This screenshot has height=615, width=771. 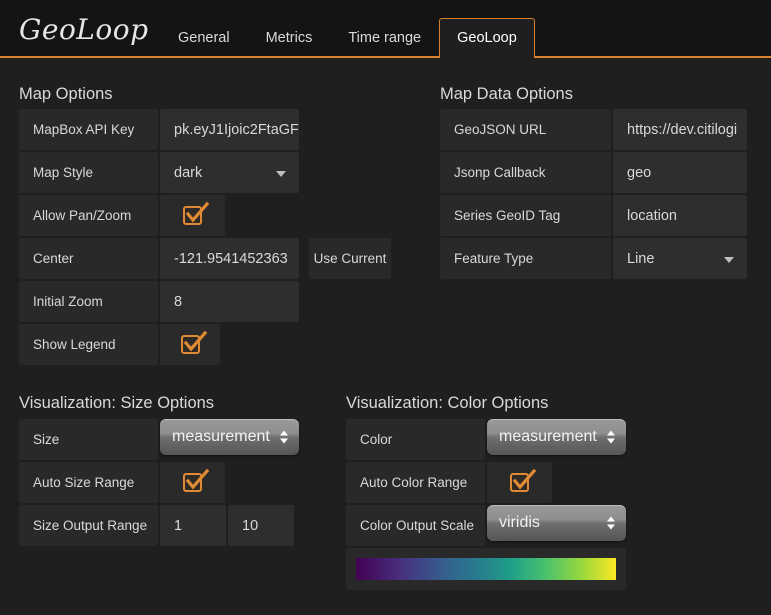 I want to click on color-gradient-preview, so click(x=486, y=569).